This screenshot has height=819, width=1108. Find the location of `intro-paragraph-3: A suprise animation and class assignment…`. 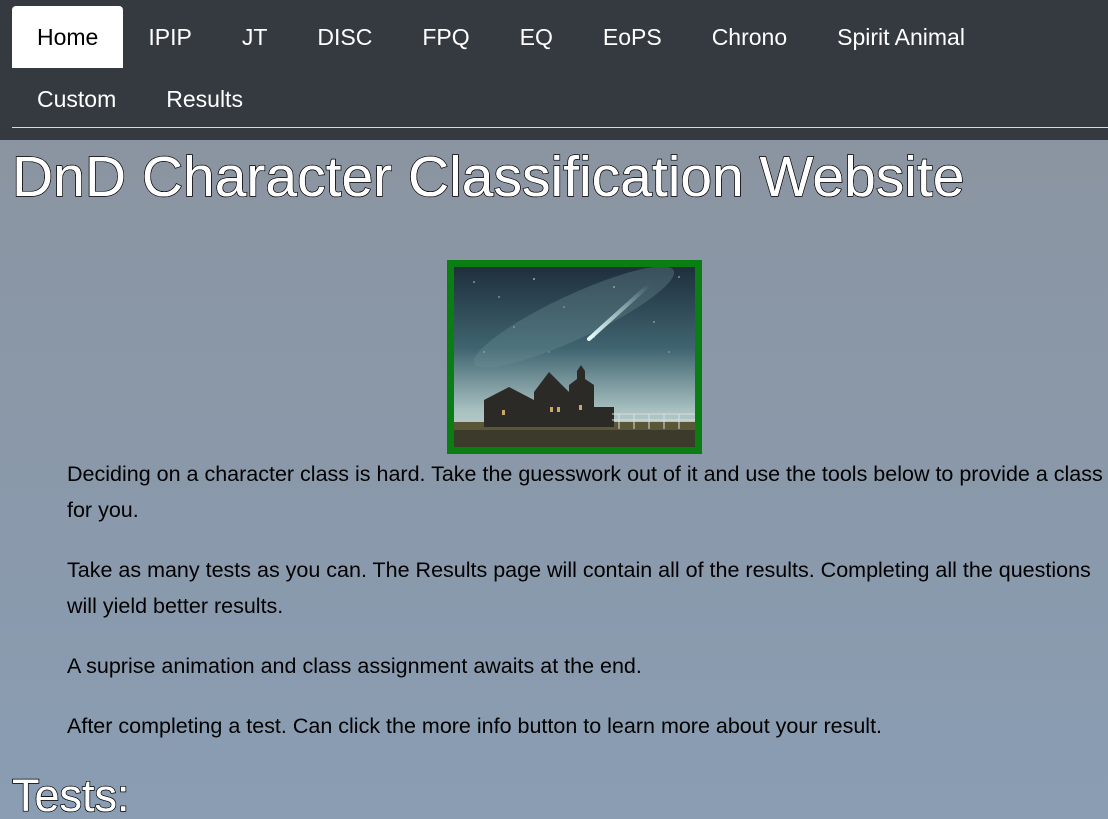

intro-paragraph-3: A suprise animation and class assignment… is located at coordinates (354, 666).